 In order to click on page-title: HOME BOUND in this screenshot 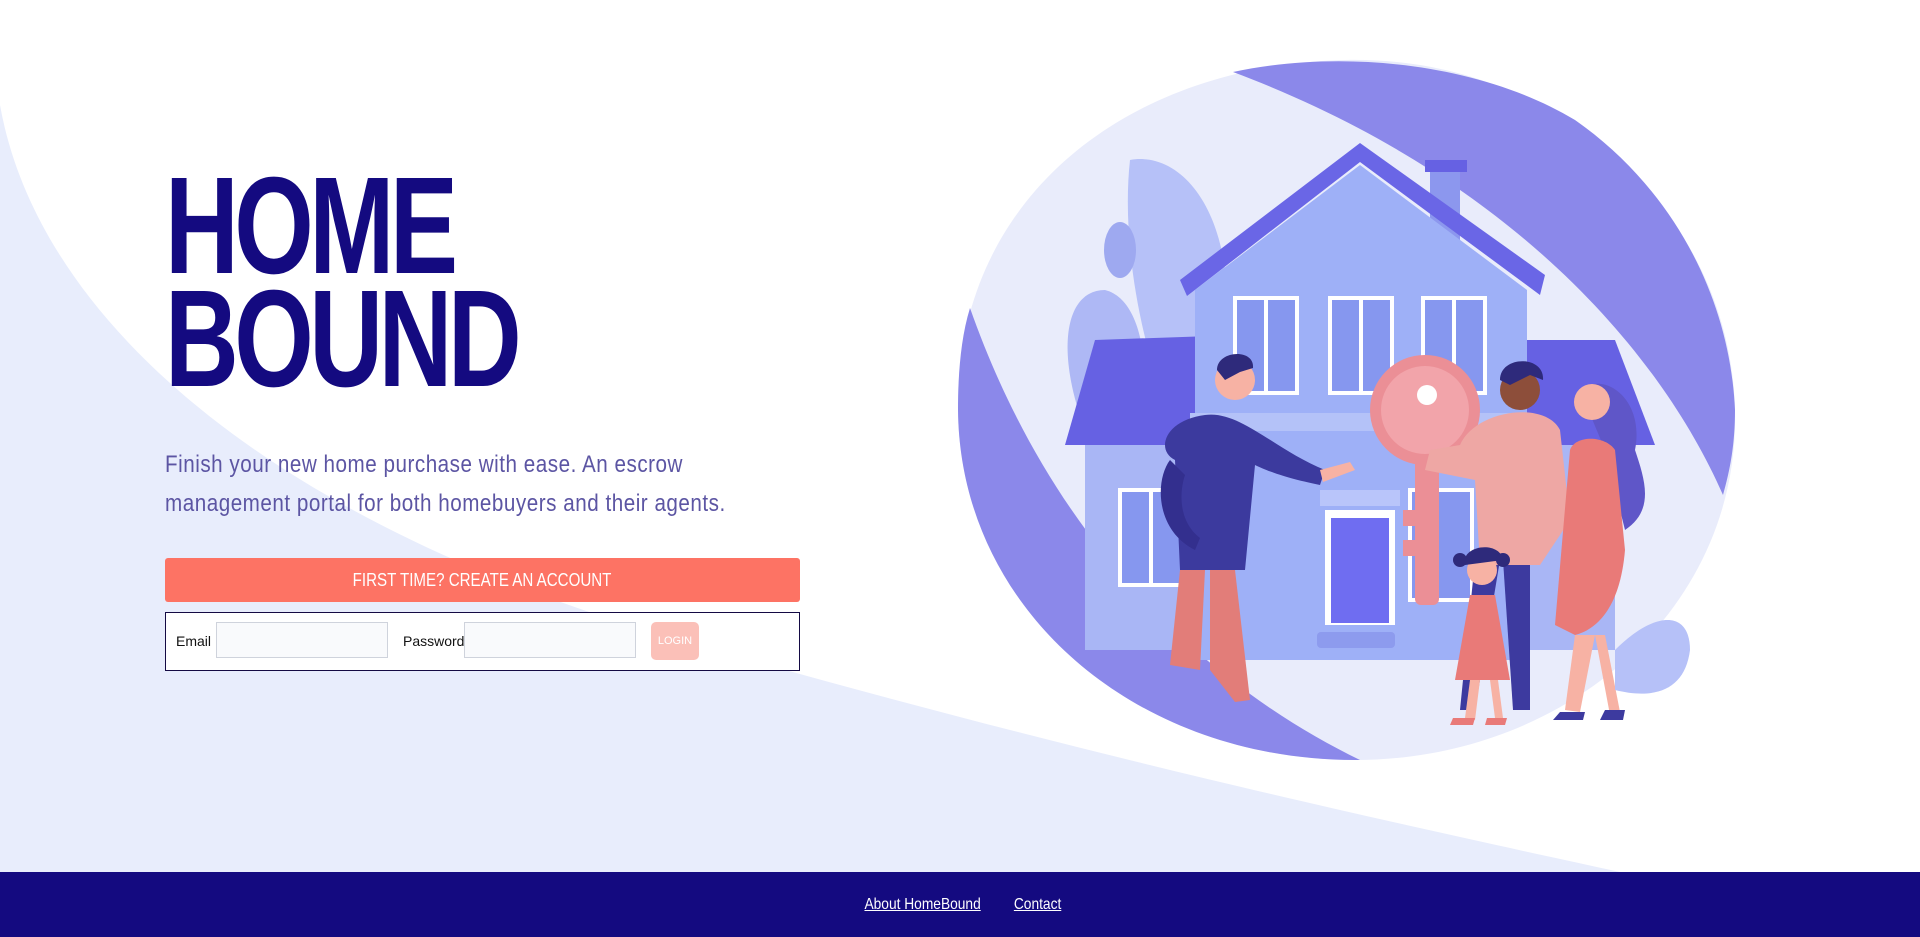, I will do `click(402, 286)`.